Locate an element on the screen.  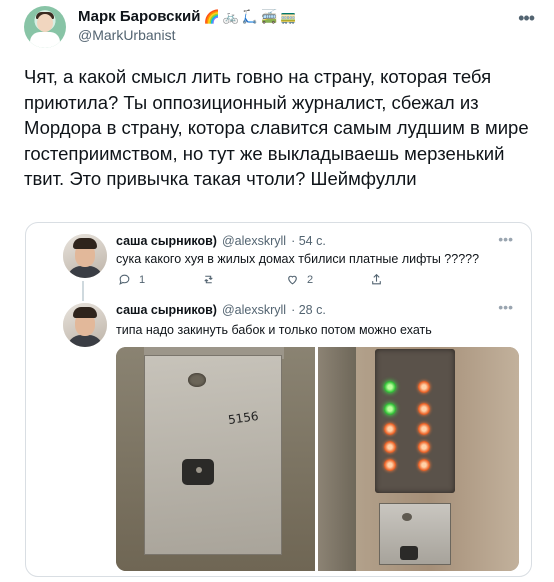
quoted-timestamp: · 54 с. is located at coordinates (308, 241).